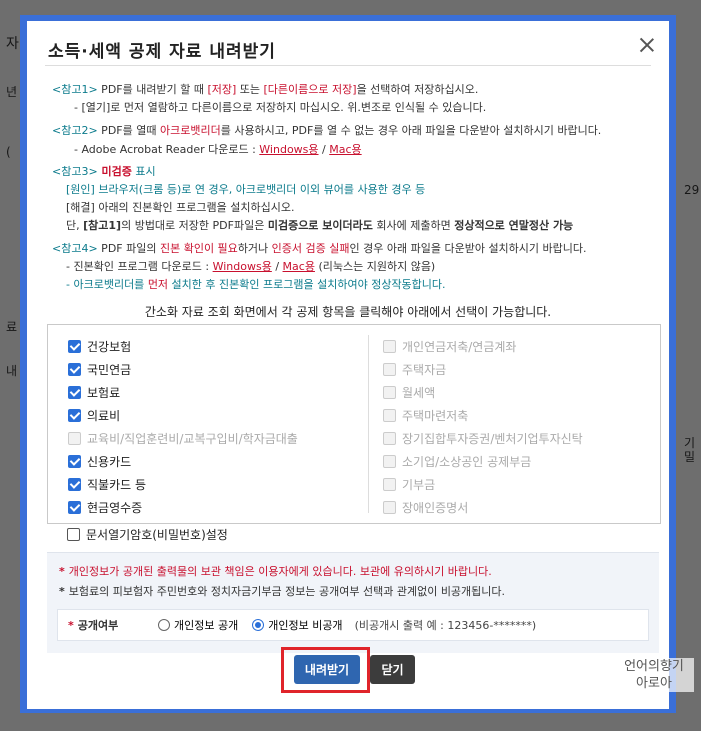  I want to click on item-label: 현금영수증, so click(115, 508).